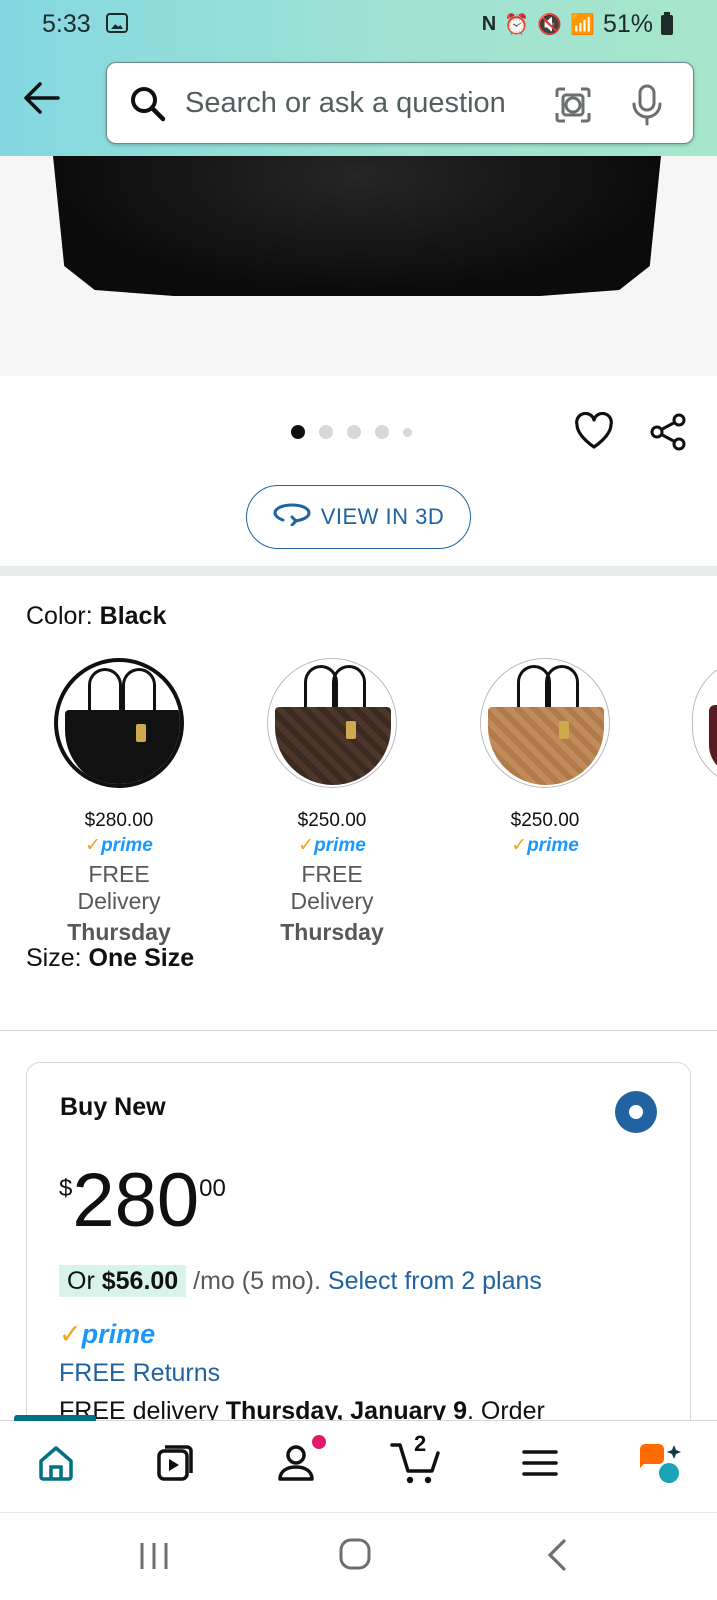 The width and height of the screenshot is (717, 1600). Describe the element at coordinates (212, 1188) in the screenshot. I see `price-fraction: 00` at that location.